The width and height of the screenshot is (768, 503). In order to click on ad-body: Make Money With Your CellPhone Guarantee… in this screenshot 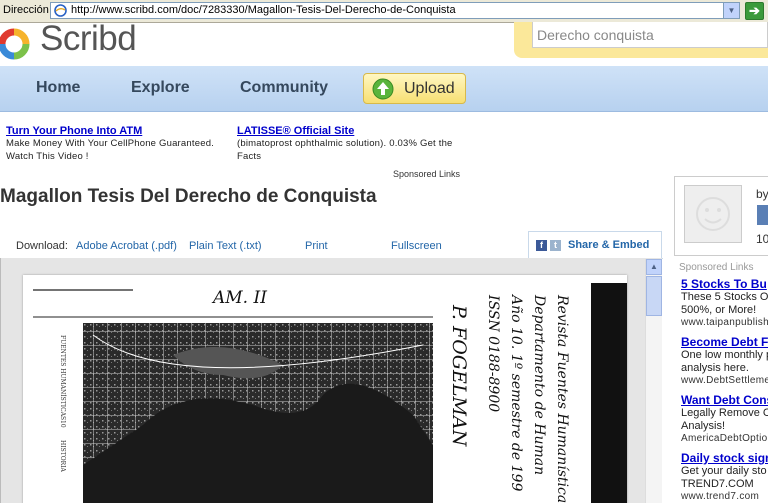, I will do `click(110, 150)`.